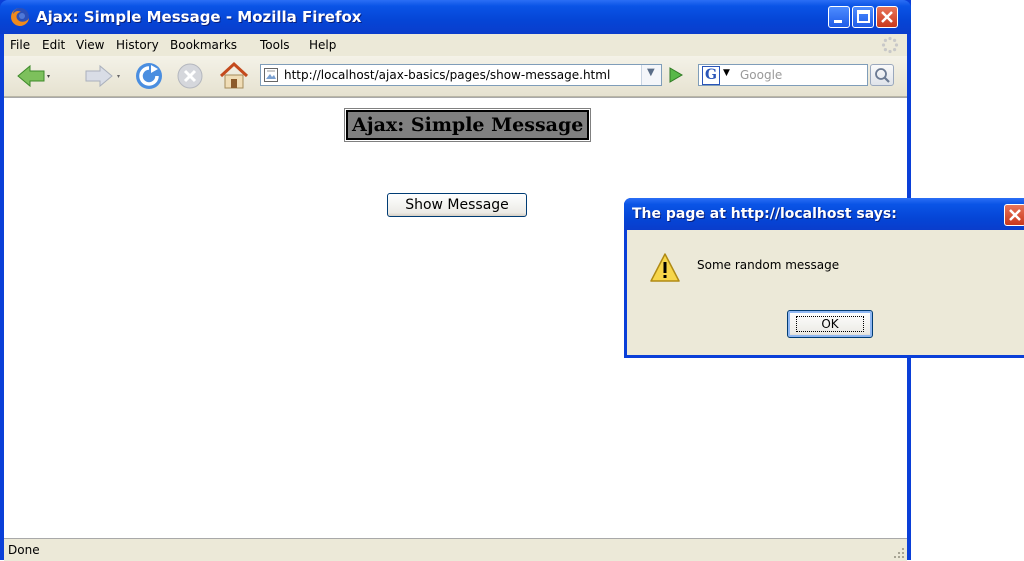  I want to click on firefox-icon, so click(20, 17).